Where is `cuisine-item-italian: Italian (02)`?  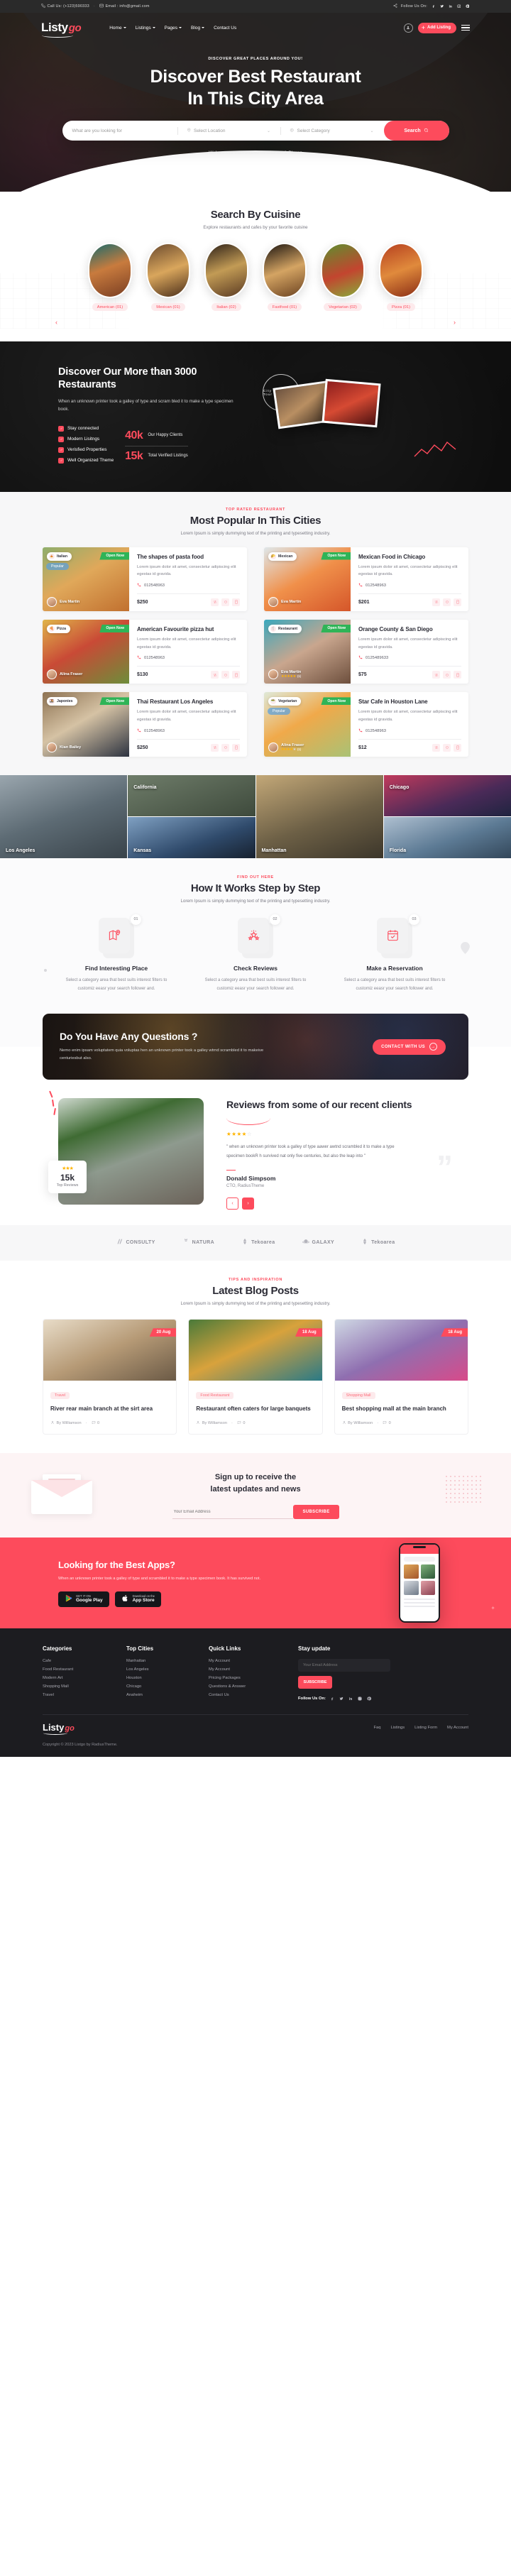
cuisine-item-italian: Italian (02) is located at coordinates (226, 277).